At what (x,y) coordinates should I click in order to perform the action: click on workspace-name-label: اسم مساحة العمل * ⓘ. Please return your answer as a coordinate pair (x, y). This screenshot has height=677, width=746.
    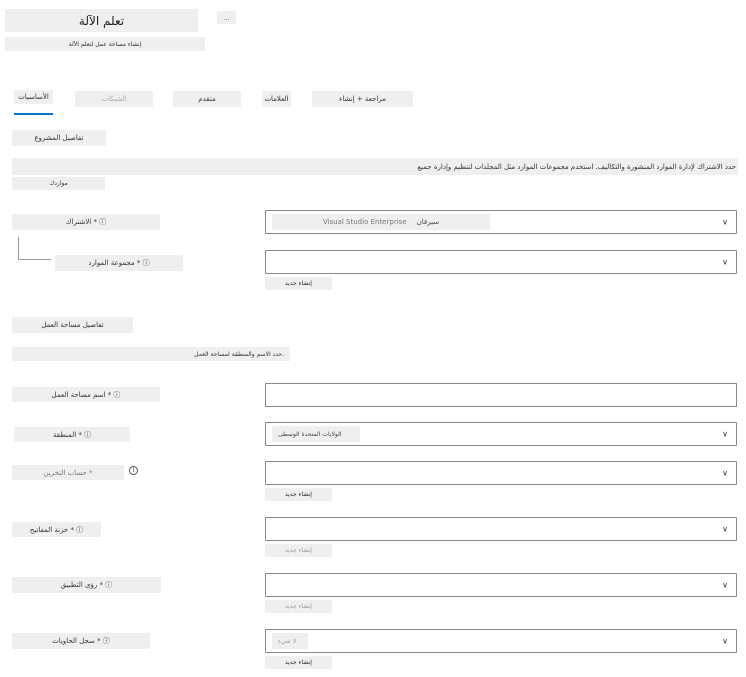
    Looking at the image, I should click on (86, 394).